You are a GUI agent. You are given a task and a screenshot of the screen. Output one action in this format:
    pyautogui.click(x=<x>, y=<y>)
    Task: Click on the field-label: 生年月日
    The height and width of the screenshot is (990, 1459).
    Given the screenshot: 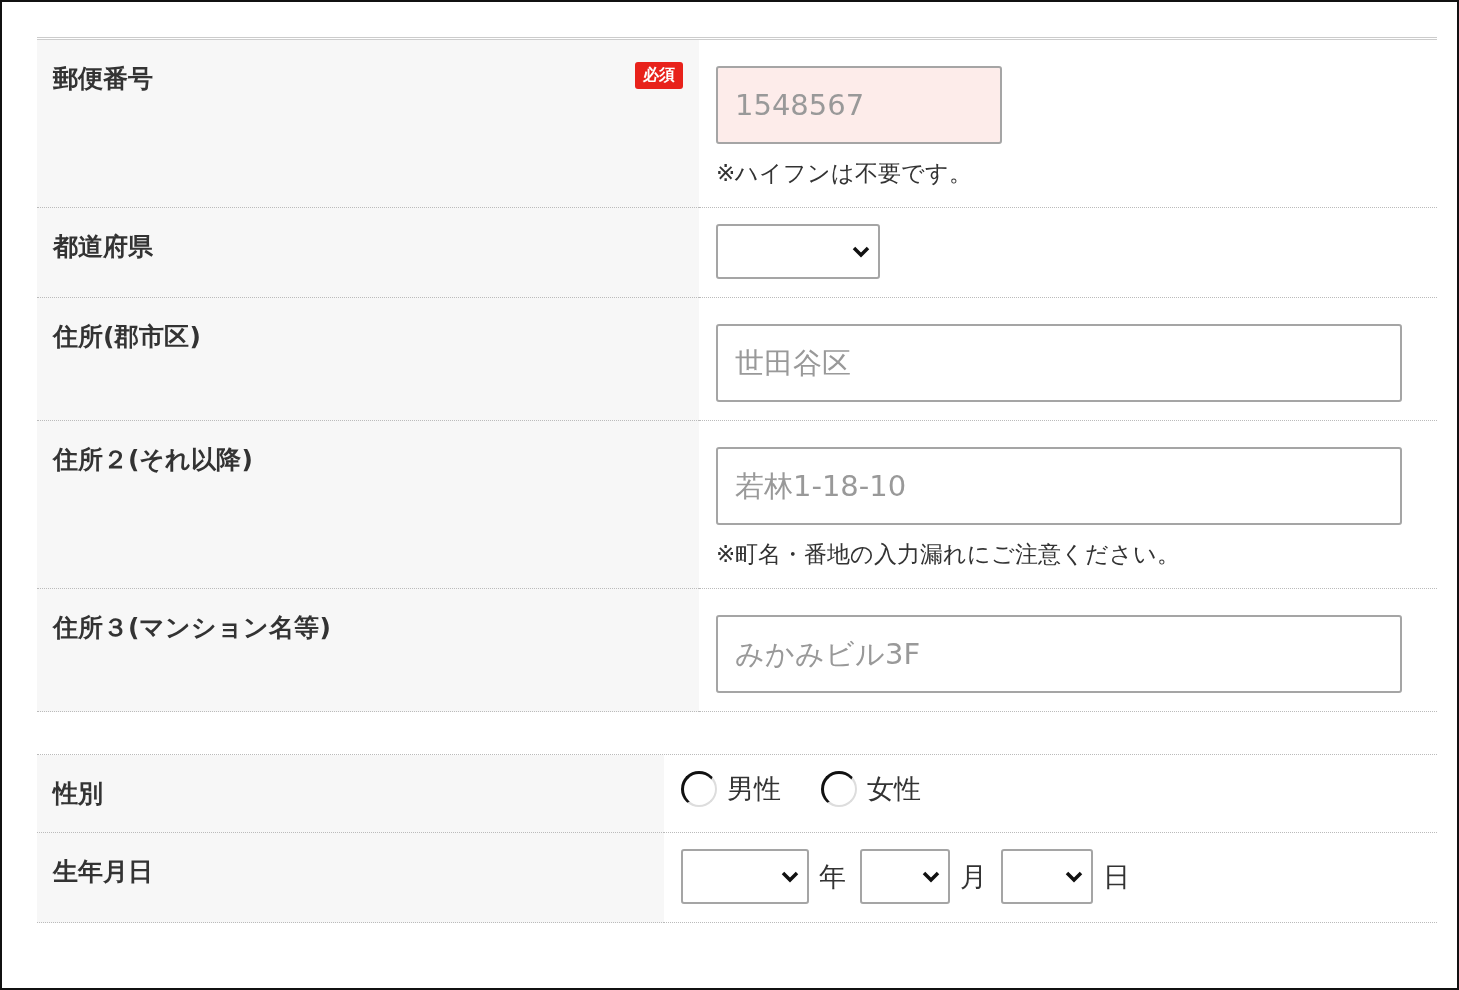 What is the action you would take?
    pyautogui.click(x=103, y=872)
    